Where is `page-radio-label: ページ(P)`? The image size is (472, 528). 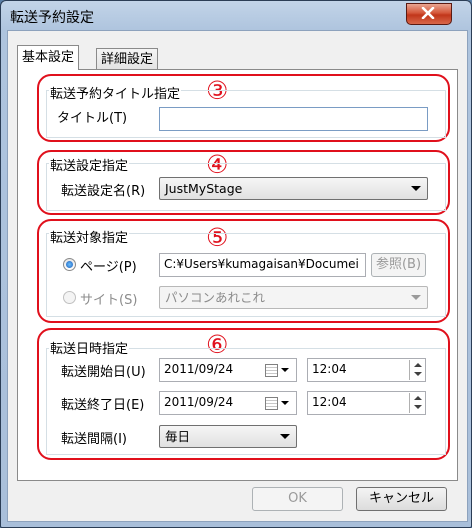 page-radio-label: ページ(P) is located at coordinates (108, 265).